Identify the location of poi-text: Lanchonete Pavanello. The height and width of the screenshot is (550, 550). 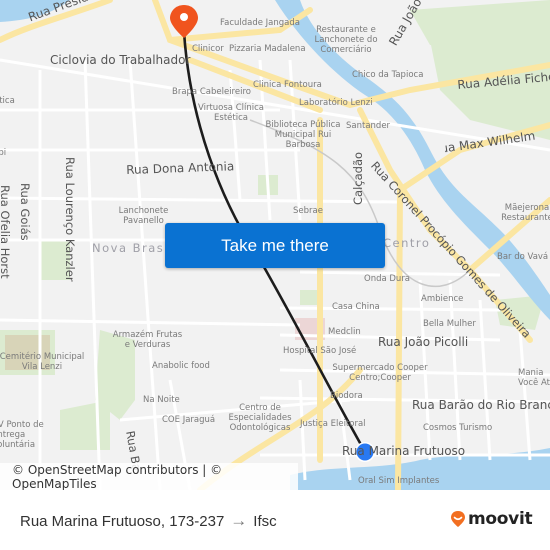
(143, 216).